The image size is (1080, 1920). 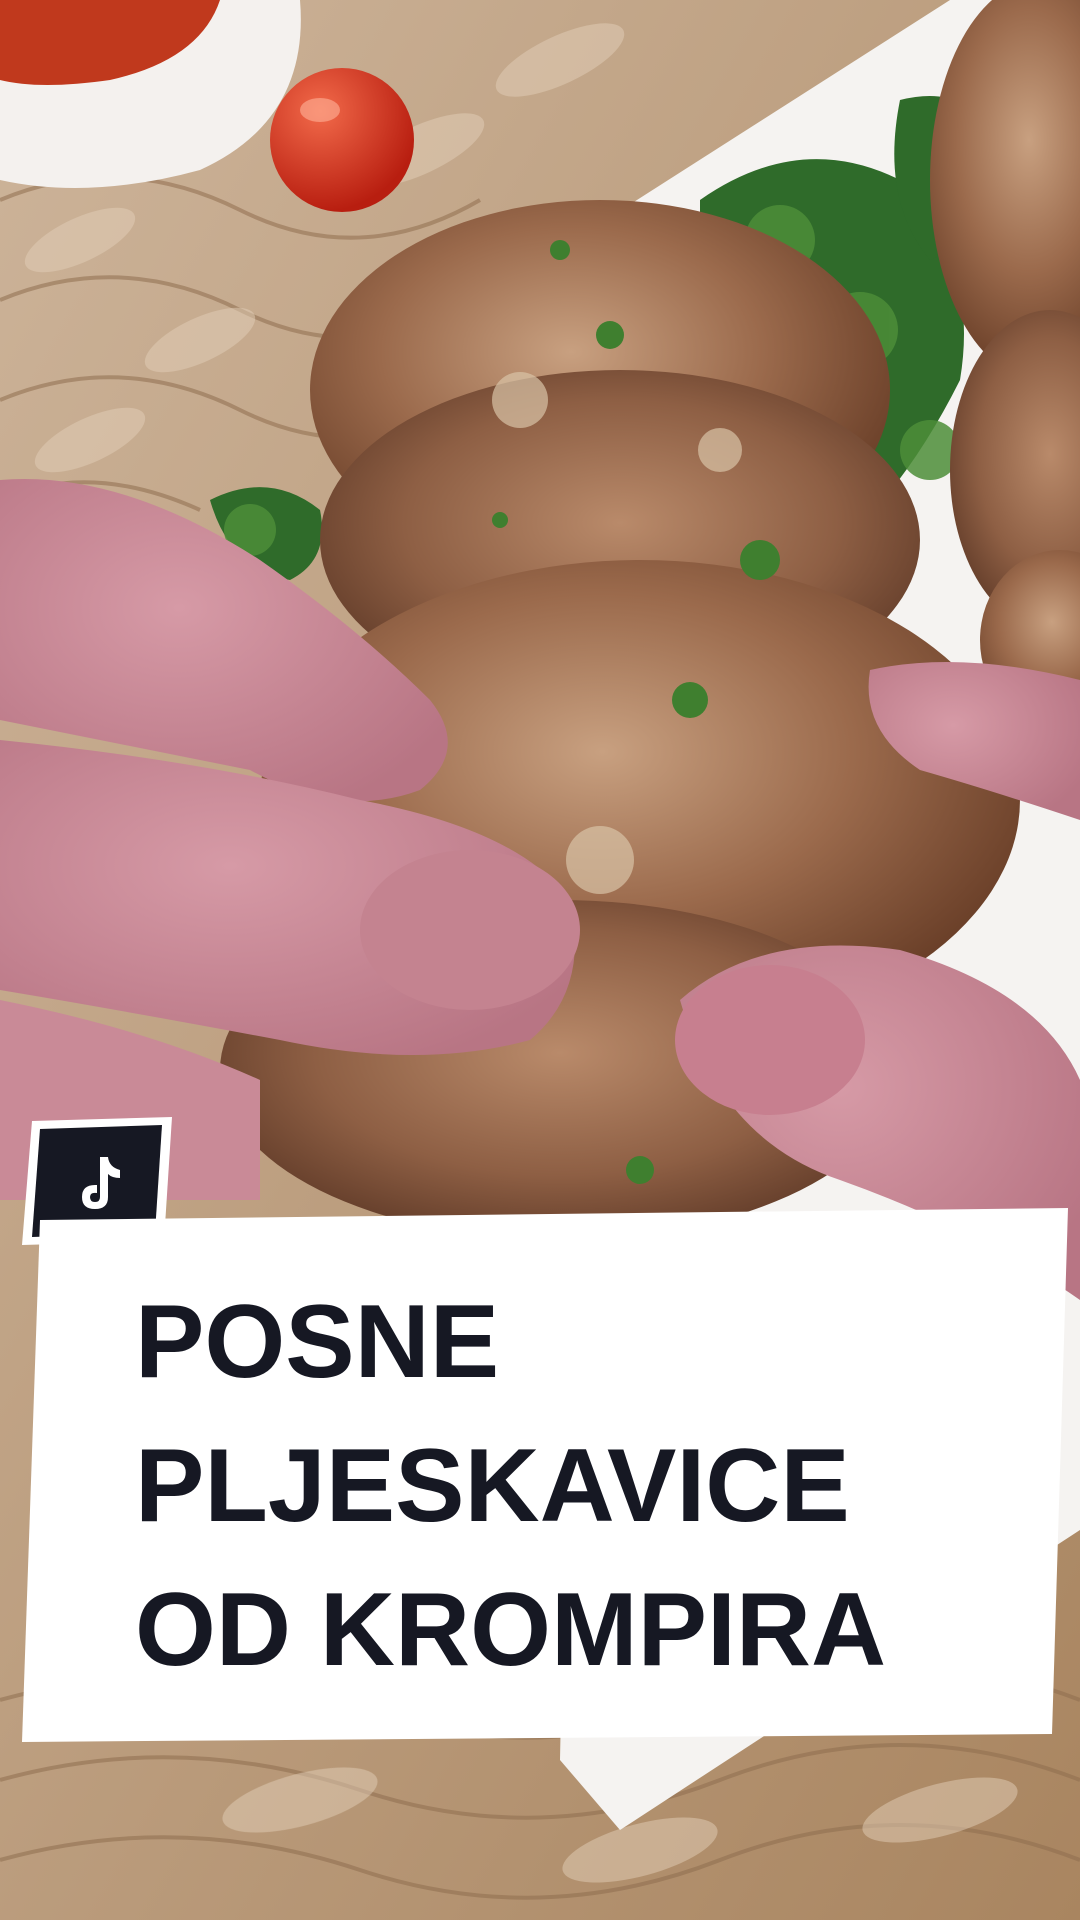 I want to click on title-line-3: OD KROMPIRA, so click(x=511, y=1630).